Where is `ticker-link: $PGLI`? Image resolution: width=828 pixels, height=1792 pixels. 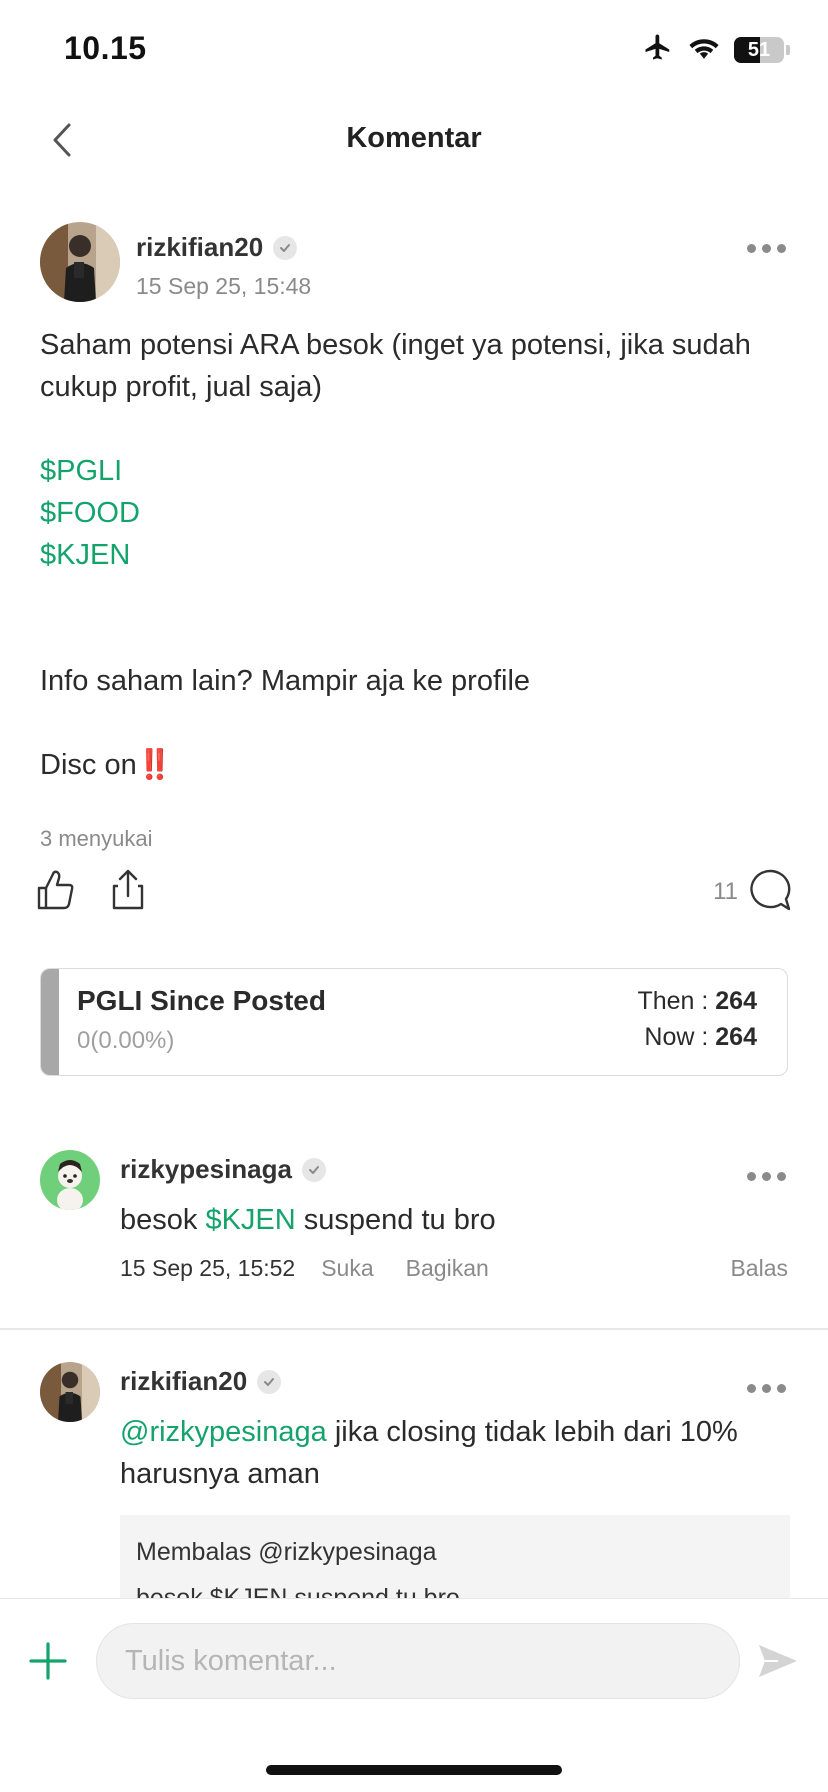 ticker-link: $PGLI is located at coordinates (415, 471).